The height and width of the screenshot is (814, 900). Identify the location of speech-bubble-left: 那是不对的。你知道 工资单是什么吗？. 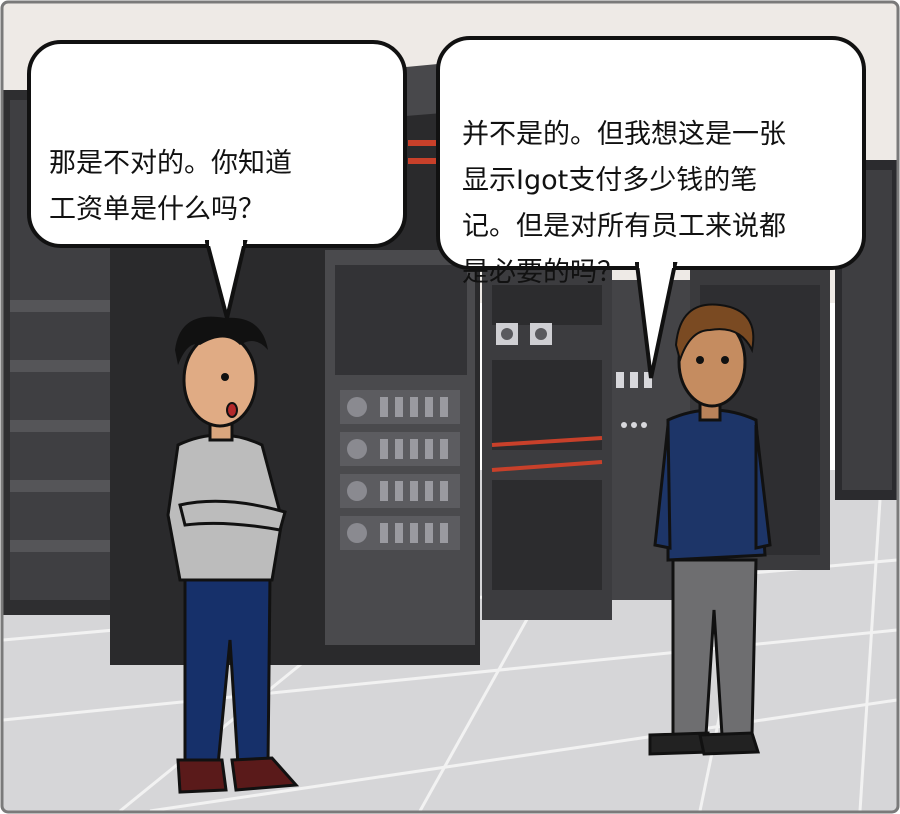
(217, 144).